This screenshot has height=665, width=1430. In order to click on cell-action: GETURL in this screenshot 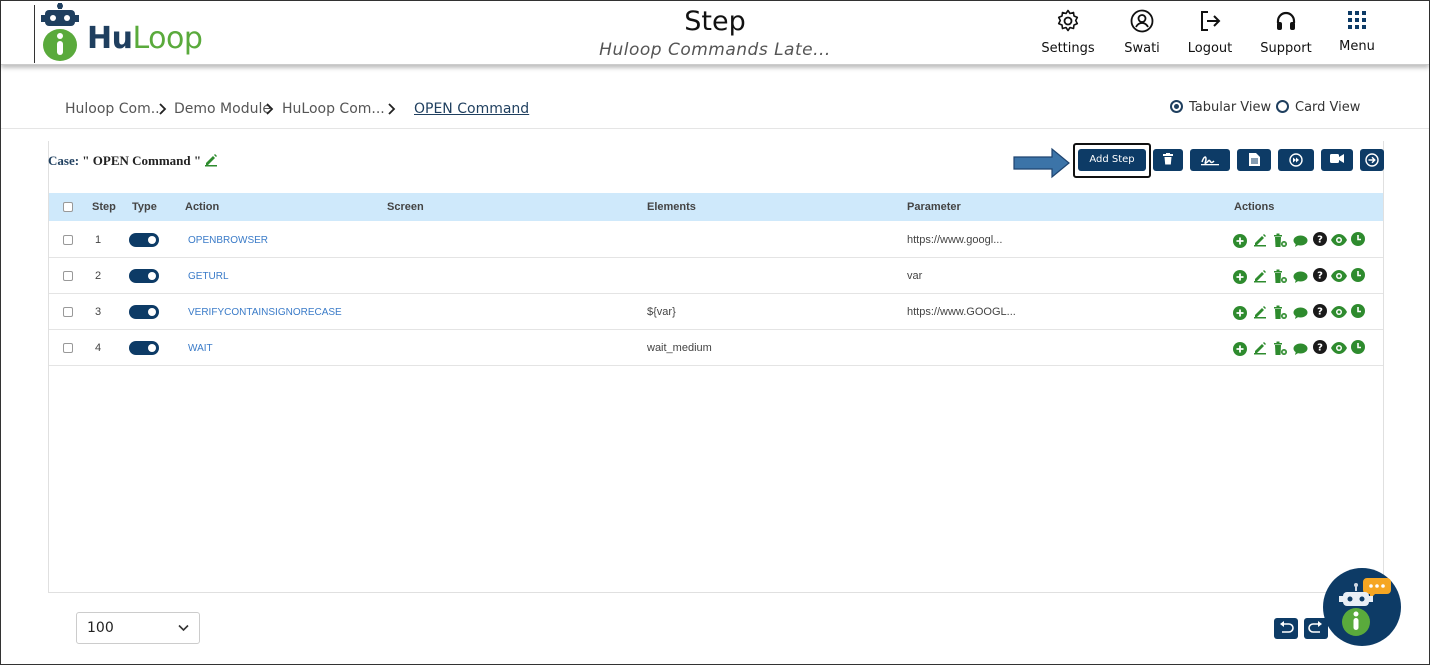, I will do `click(208, 276)`.